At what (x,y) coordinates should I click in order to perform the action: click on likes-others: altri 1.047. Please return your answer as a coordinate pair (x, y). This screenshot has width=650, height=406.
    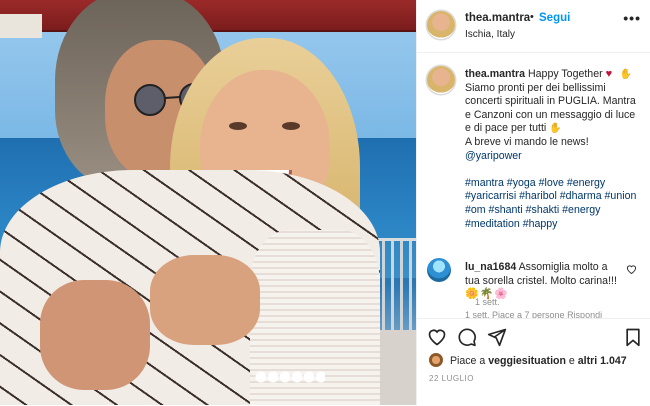
    Looking at the image, I should click on (602, 361).